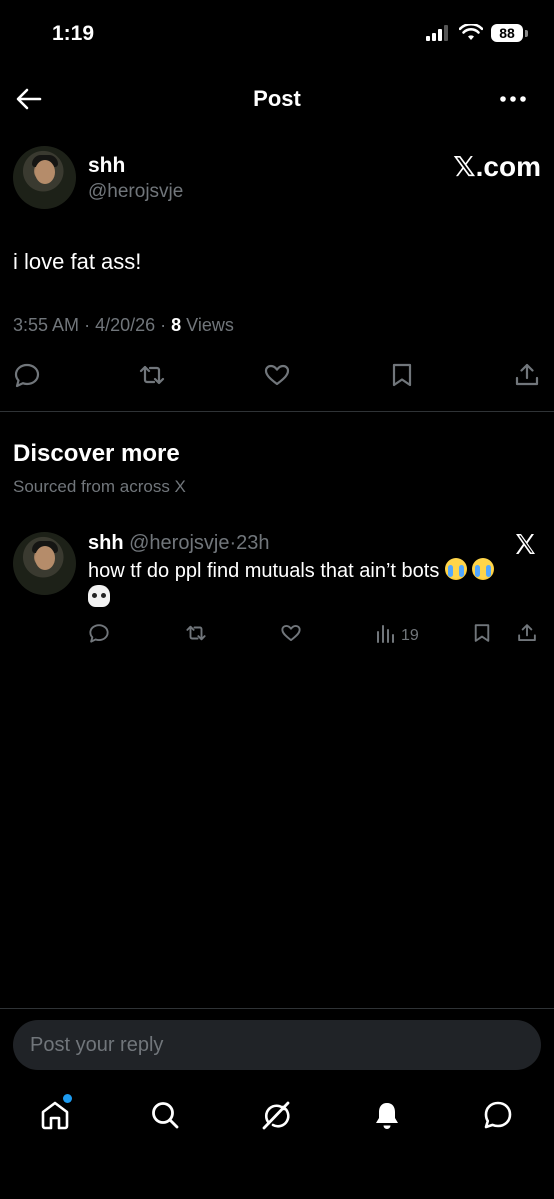 The height and width of the screenshot is (1199, 554). I want to click on bottom-tab-bar, so click(277, 1118).